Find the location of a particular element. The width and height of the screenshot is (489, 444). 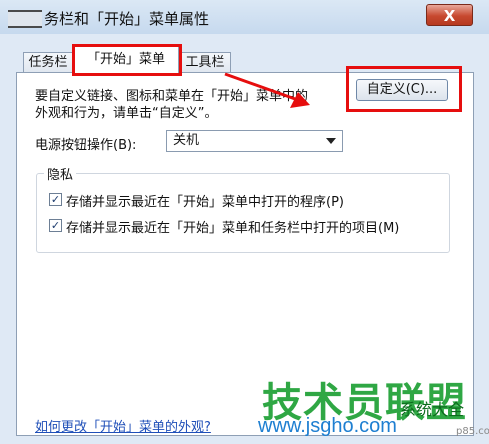

annotation-arrow is located at coordinates (267, 90).